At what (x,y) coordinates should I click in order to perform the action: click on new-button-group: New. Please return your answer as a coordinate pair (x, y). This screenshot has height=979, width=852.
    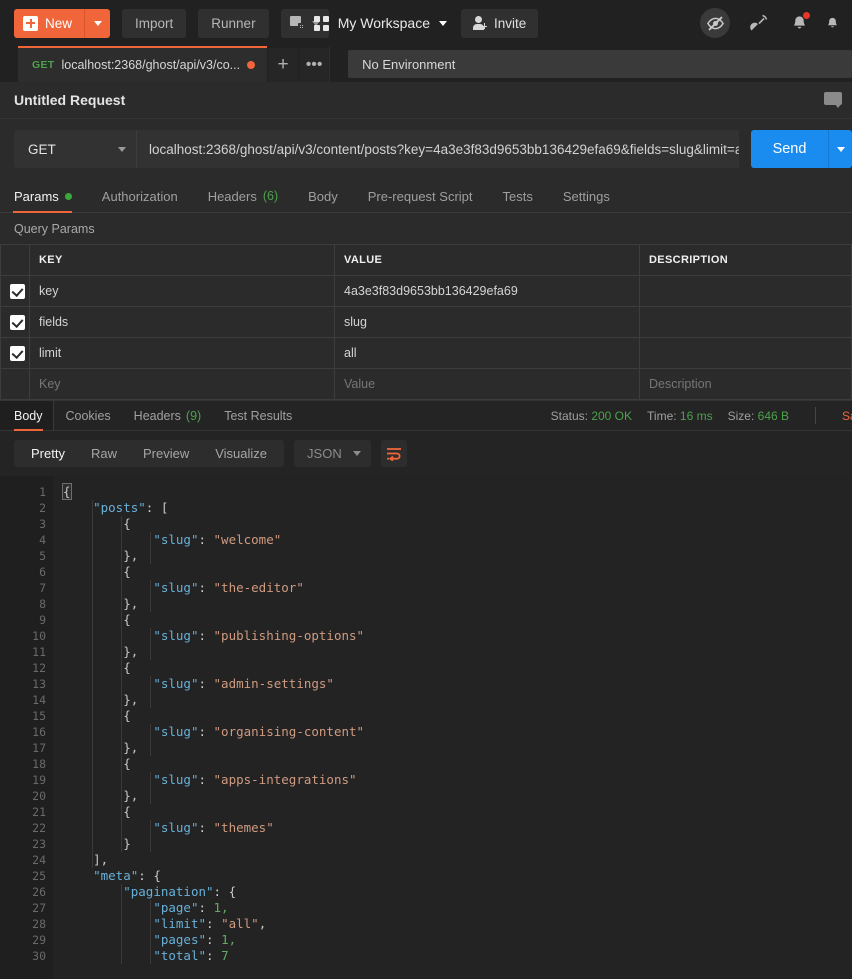
    Looking at the image, I should click on (62, 23).